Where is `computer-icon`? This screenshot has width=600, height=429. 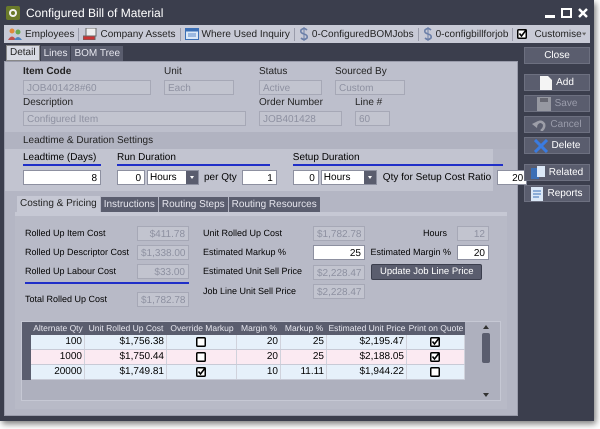
computer-icon is located at coordinates (90, 34).